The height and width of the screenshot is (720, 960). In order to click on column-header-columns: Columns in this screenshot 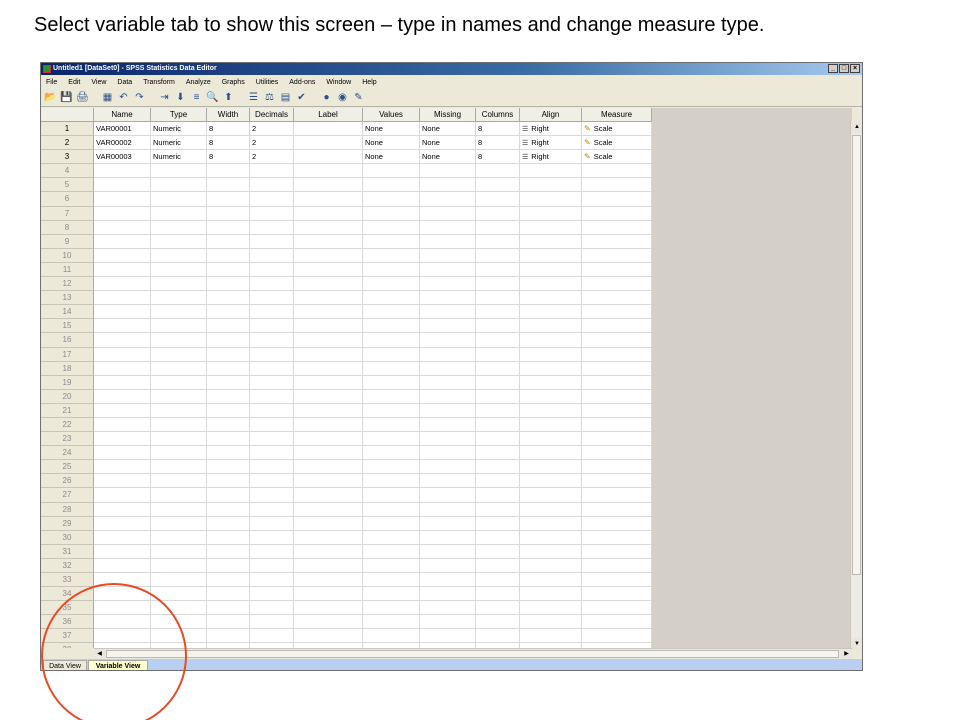, I will do `click(498, 115)`.